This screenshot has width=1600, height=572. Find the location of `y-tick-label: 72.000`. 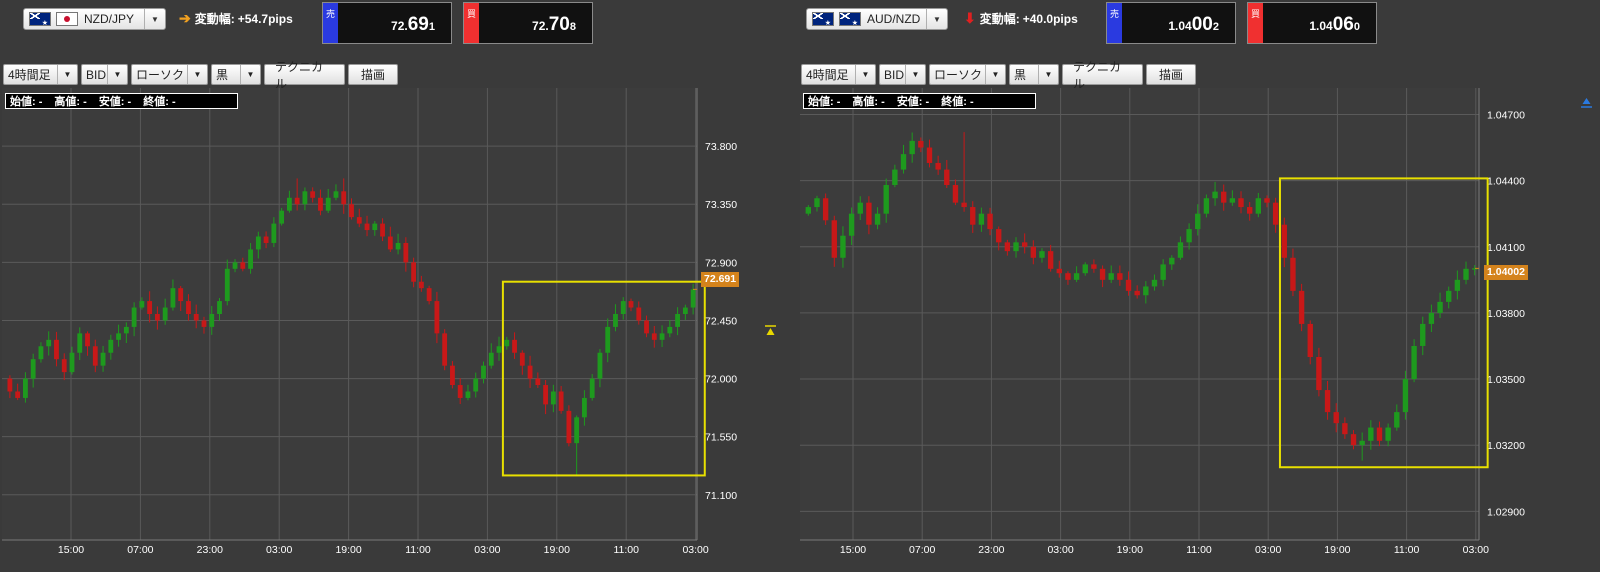

y-tick-label: 72.000 is located at coordinates (721, 380).